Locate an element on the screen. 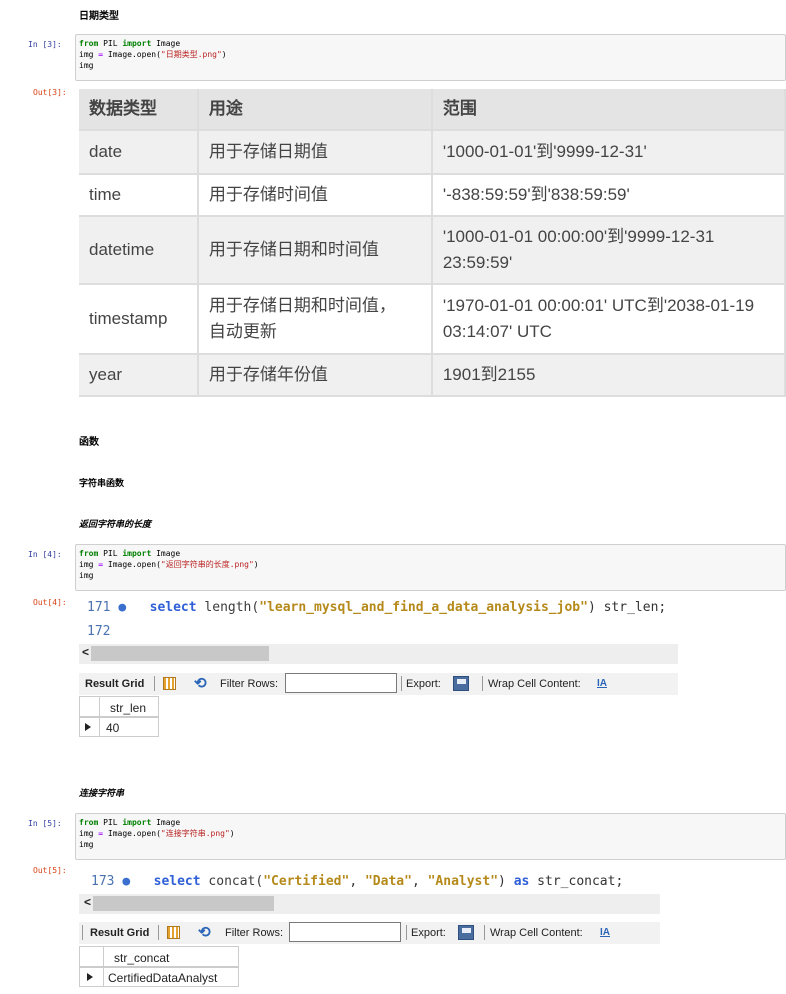 This screenshot has height=994, width=786. column-header-str-len: str_len is located at coordinates (129, 706).